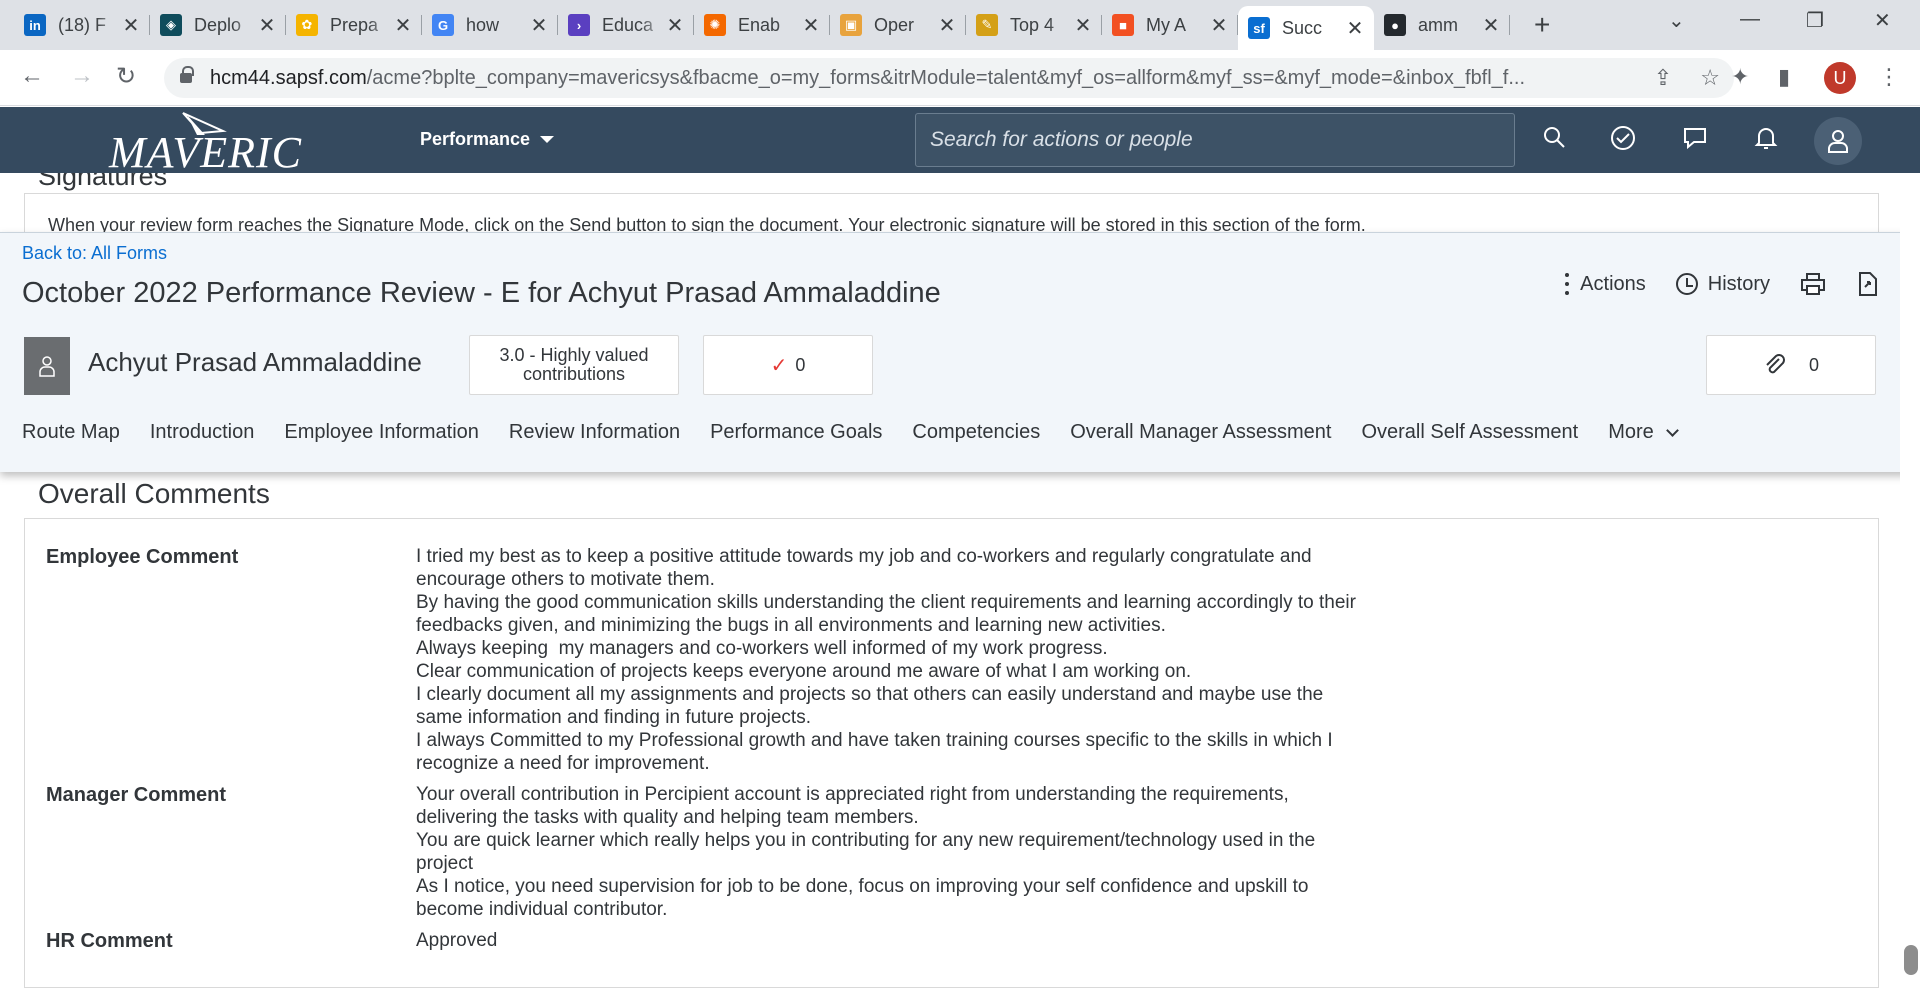 This screenshot has width=1920, height=988. What do you see at coordinates (109, 941) in the screenshot?
I see `hr-comment-label: HR Comment` at bounding box center [109, 941].